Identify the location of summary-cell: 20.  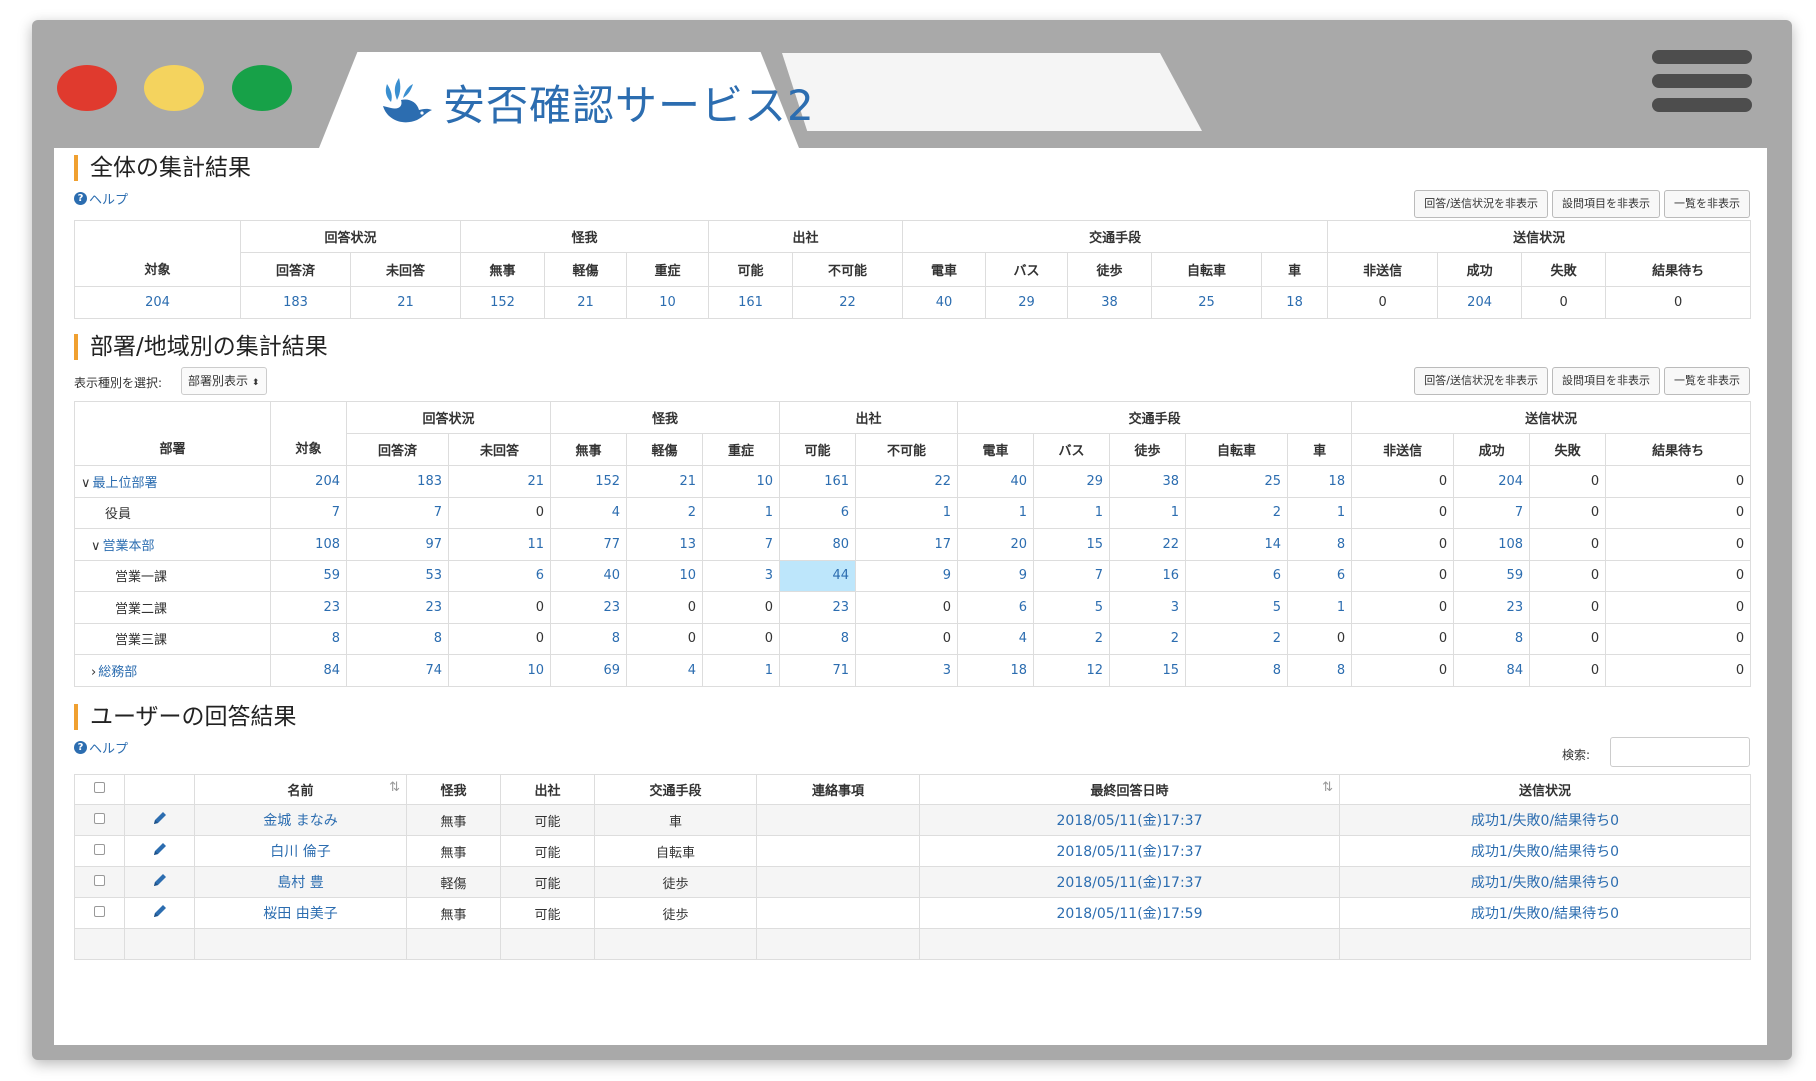
(996, 544).